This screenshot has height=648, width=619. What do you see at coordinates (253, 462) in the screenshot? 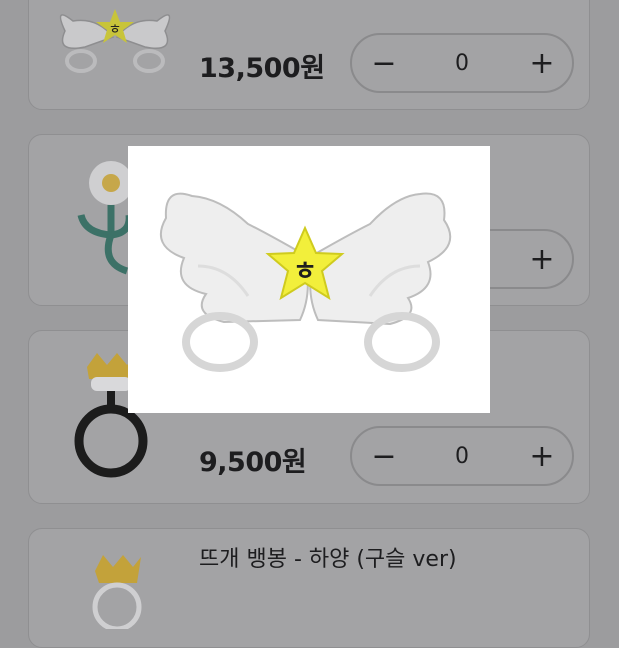
I see `product-price: 9,500원` at bounding box center [253, 462].